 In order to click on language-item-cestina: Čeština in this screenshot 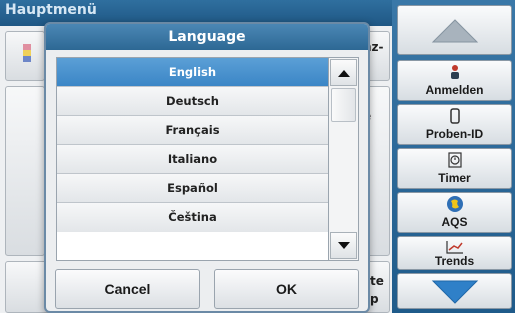, I will do `click(192, 217)`.